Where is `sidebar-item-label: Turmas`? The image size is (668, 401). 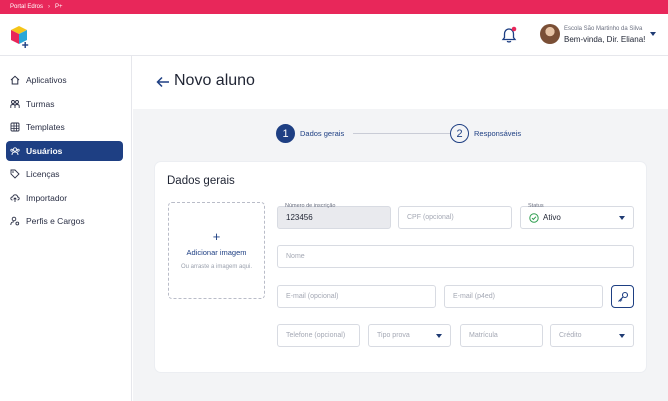 sidebar-item-label: Turmas is located at coordinates (40, 103).